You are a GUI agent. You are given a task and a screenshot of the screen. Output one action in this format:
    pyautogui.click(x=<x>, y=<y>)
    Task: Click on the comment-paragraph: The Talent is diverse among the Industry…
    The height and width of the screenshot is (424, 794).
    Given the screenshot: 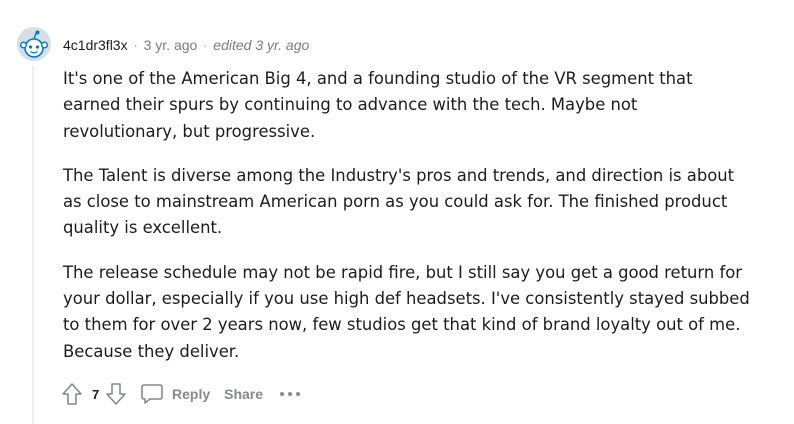 What is the action you would take?
    pyautogui.click(x=399, y=201)
    